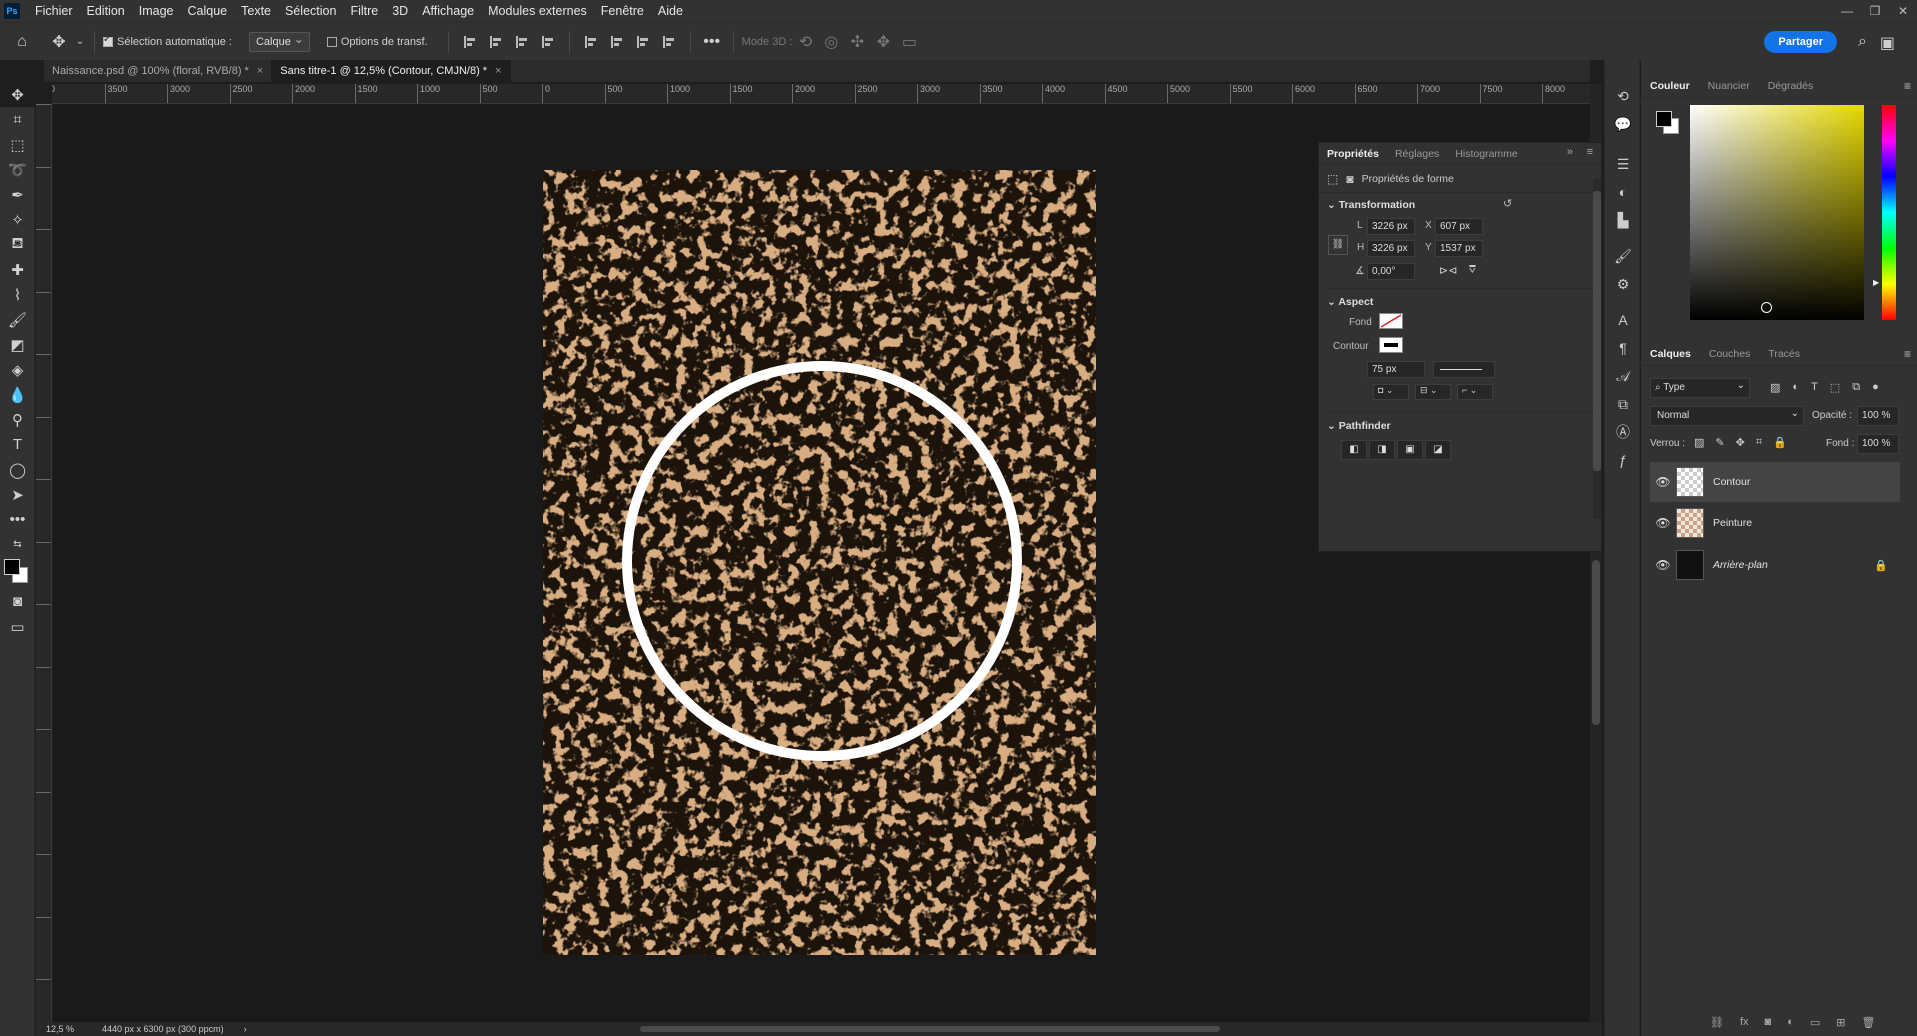 This screenshot has height=1036, width=1917. What do you see at coordinates (1878, 444) in the screenshot?
I see `fill-field: 100 %` at bounding box center [1878, 444].